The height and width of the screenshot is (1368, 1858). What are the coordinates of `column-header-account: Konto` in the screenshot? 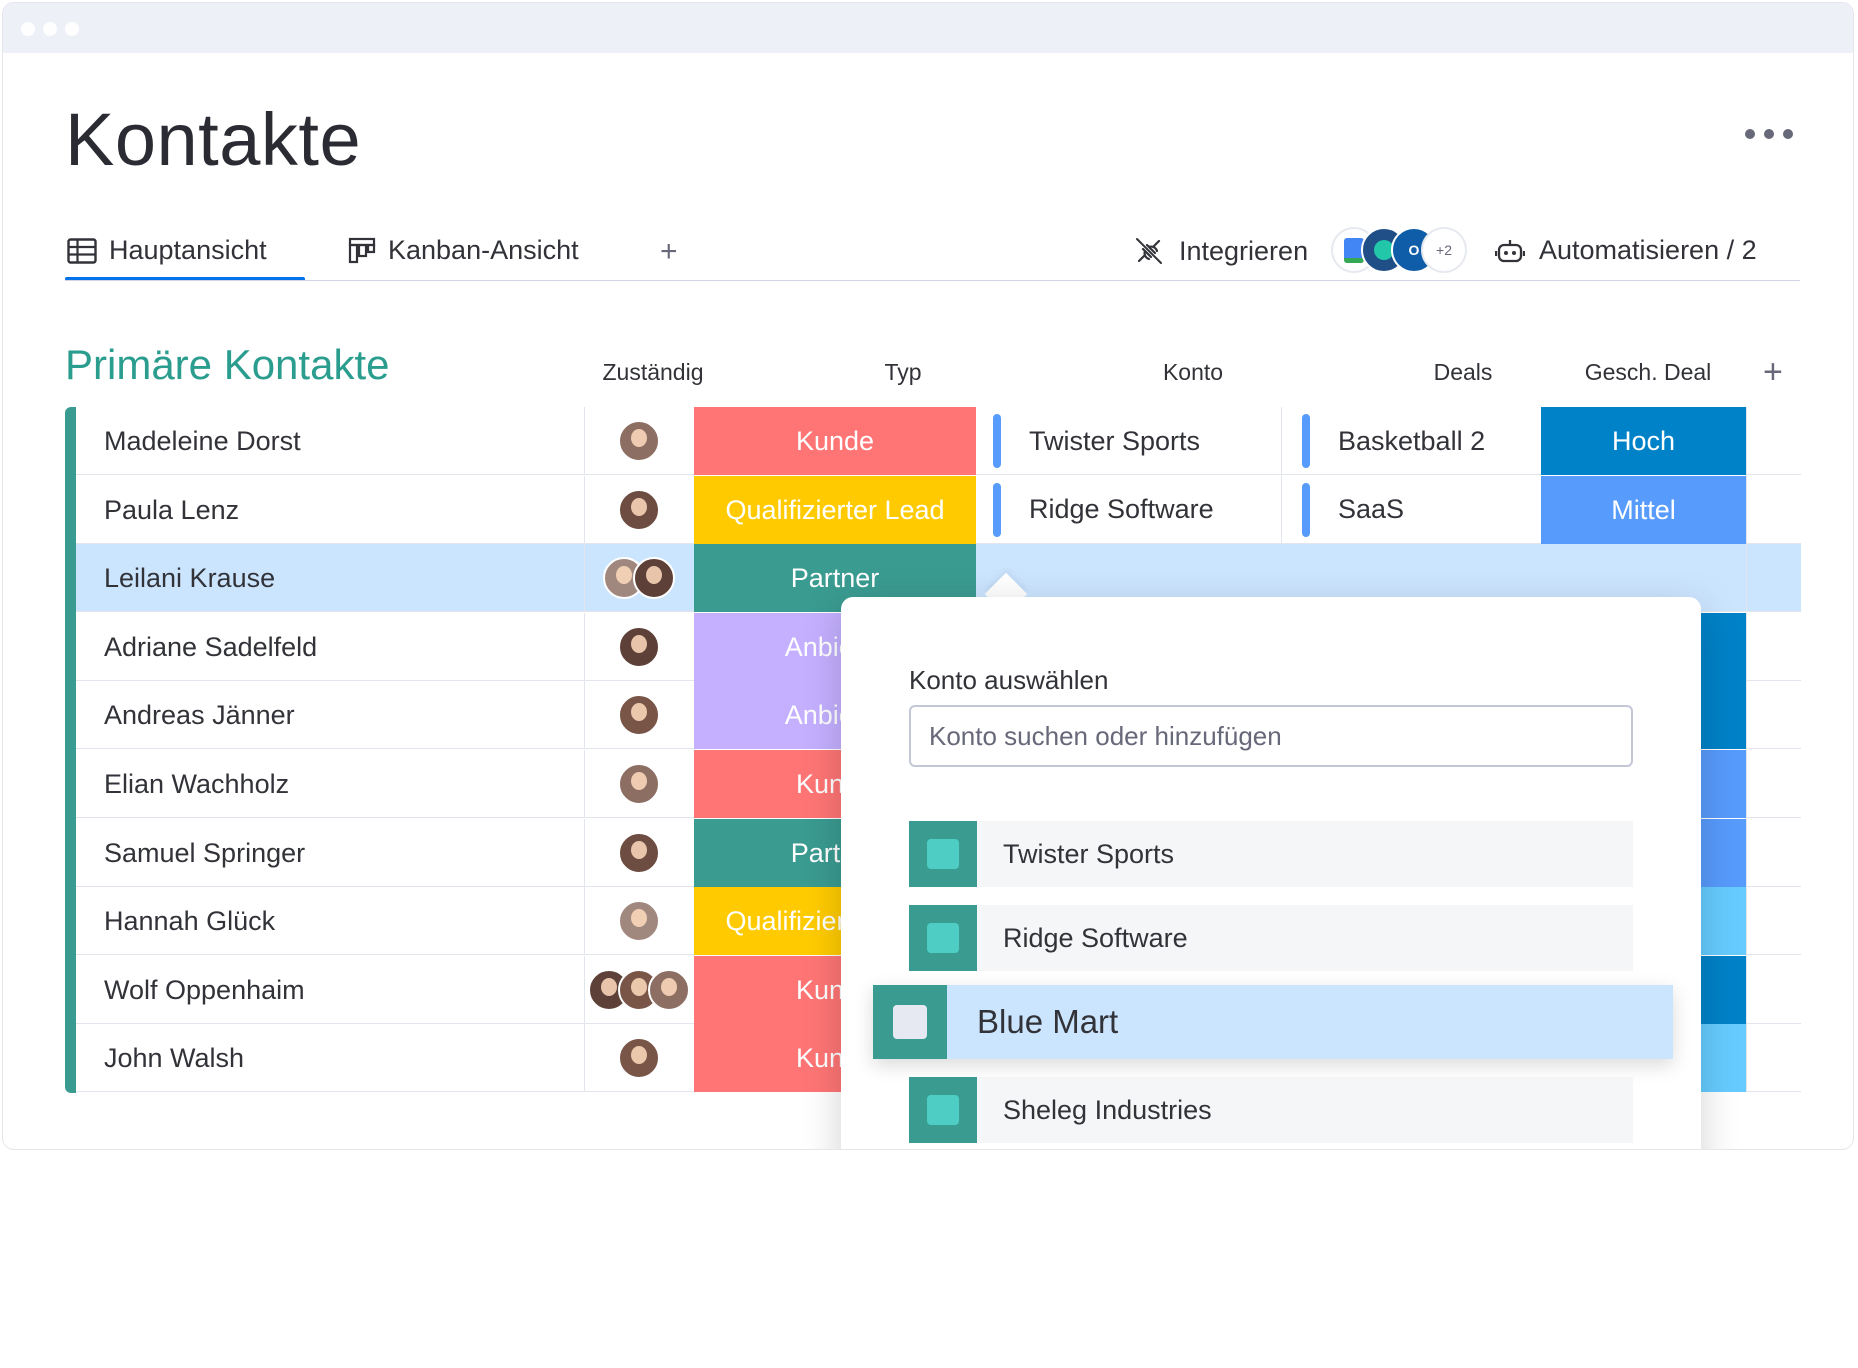 It's located at (1193, 372).